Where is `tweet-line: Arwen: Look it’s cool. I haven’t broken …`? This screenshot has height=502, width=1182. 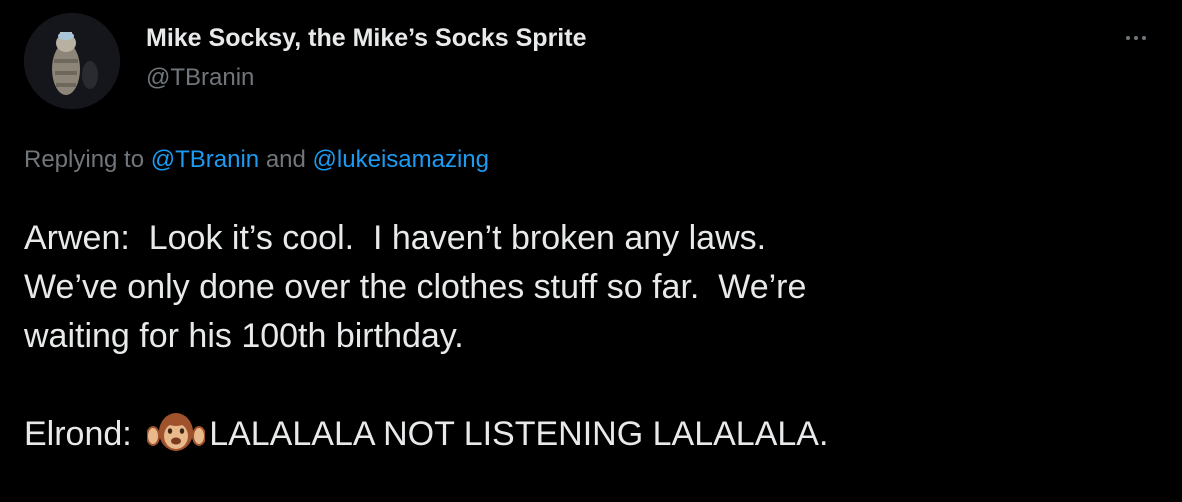
tweet-line: Arwen: Look it’s cool. I haven’t broken … is located at coordinates (395, 238).